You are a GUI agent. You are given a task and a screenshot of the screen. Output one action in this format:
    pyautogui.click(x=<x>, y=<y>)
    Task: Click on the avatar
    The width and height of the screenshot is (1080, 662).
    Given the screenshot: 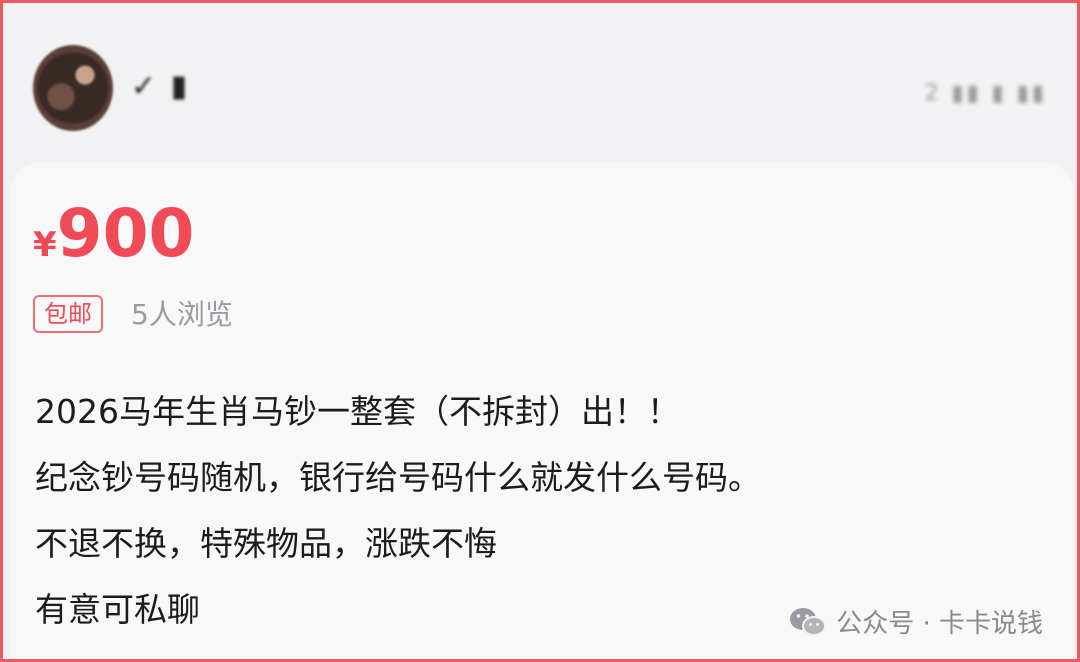 What is the action you would take?
    pyautogui.click(x=73, y=88)
    